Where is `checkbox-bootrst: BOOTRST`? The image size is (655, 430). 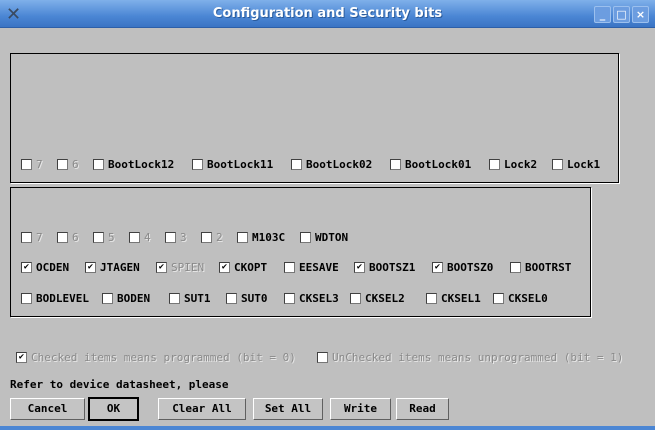
checkbox-bootrst: BOOTRST is located at coordinates (540, 267).